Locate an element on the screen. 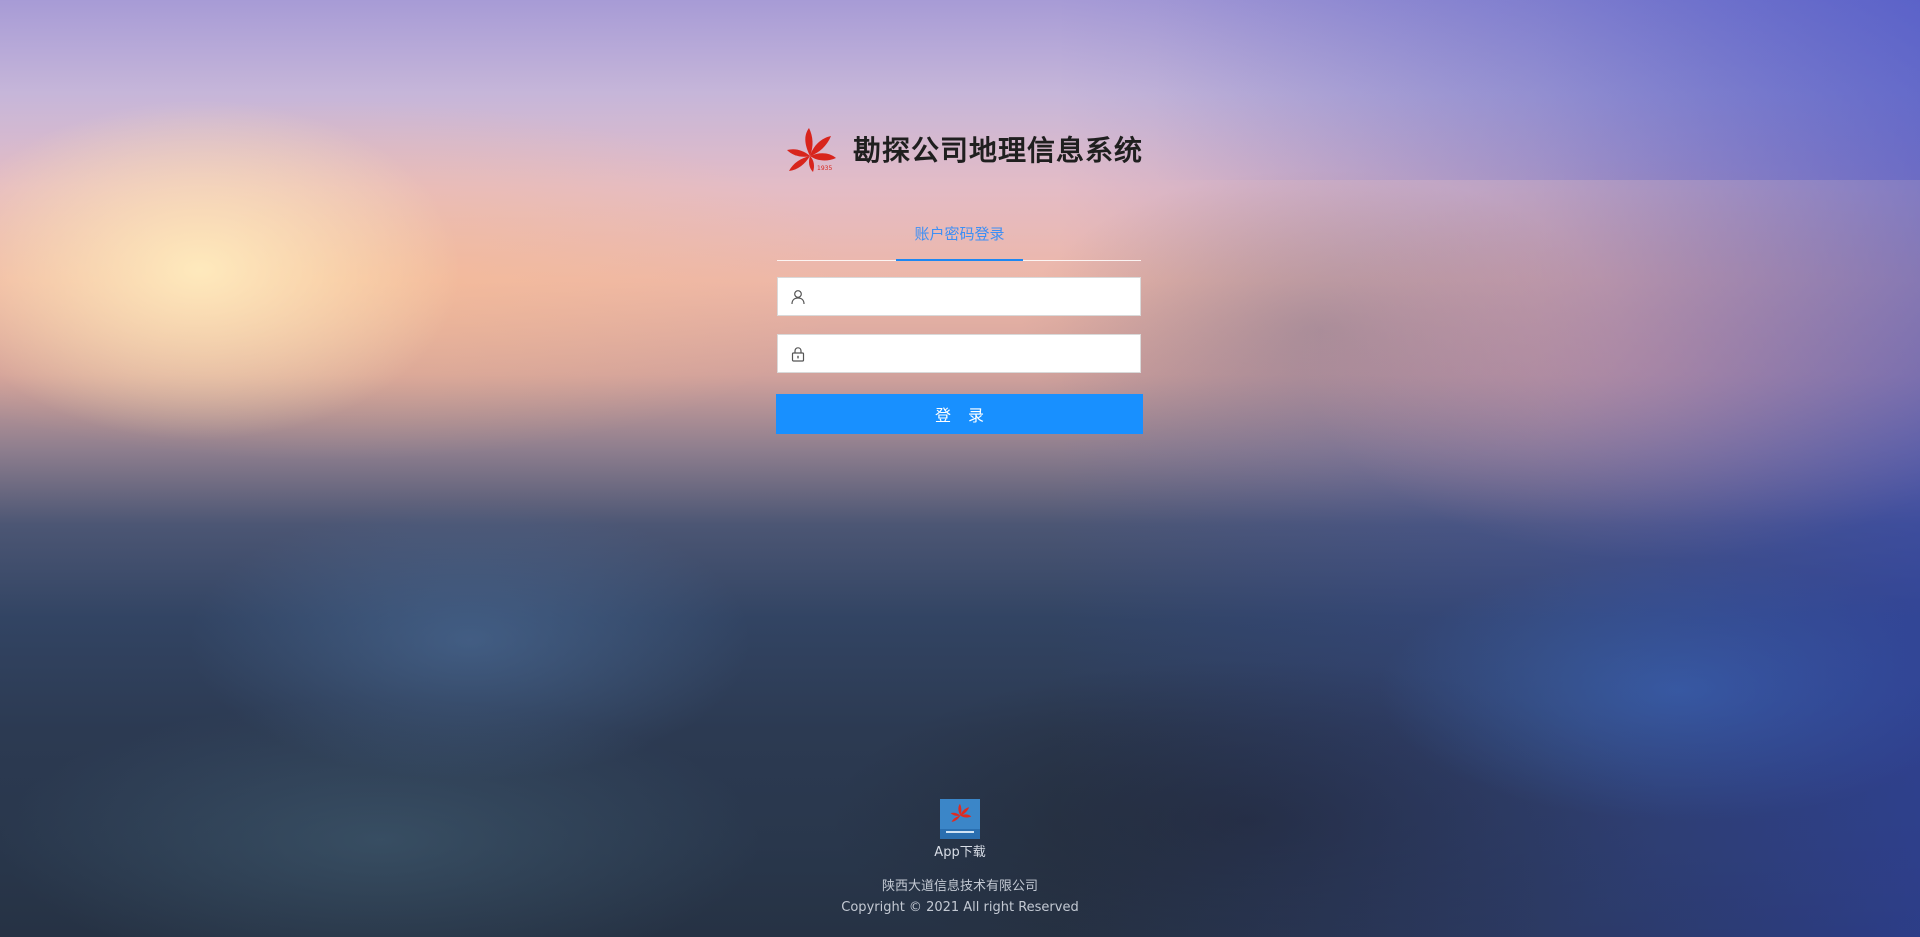 This screenshot has width=1920, height=937. tab-account-password: 账户密码登录 is located at coordinates (959, 237).